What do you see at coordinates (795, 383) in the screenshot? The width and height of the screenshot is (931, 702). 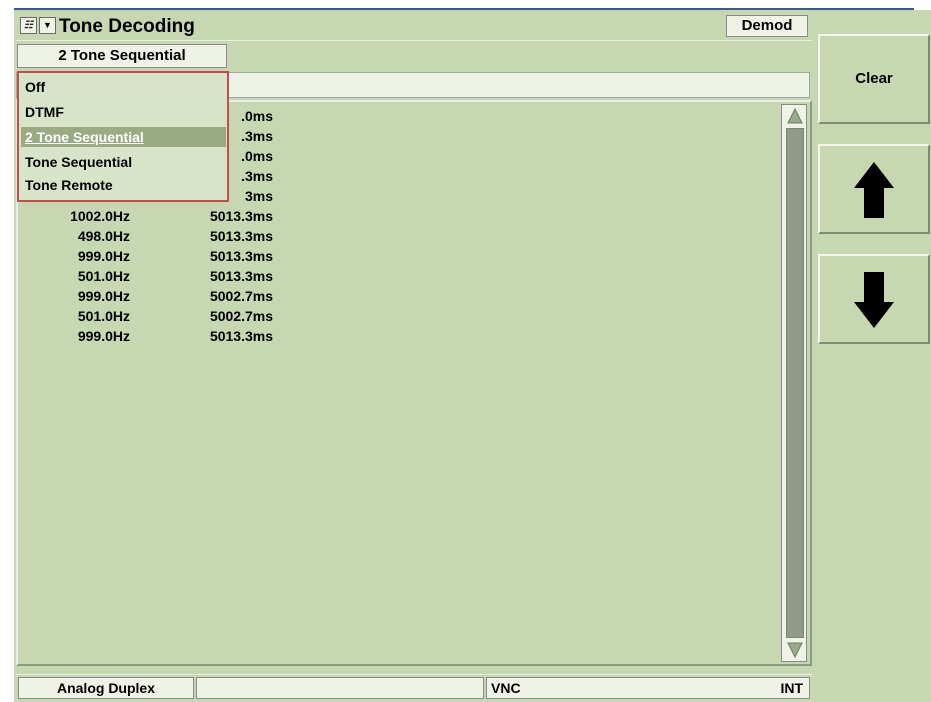 I see `scrollbar-thumb` at bounding box center [795, 383].